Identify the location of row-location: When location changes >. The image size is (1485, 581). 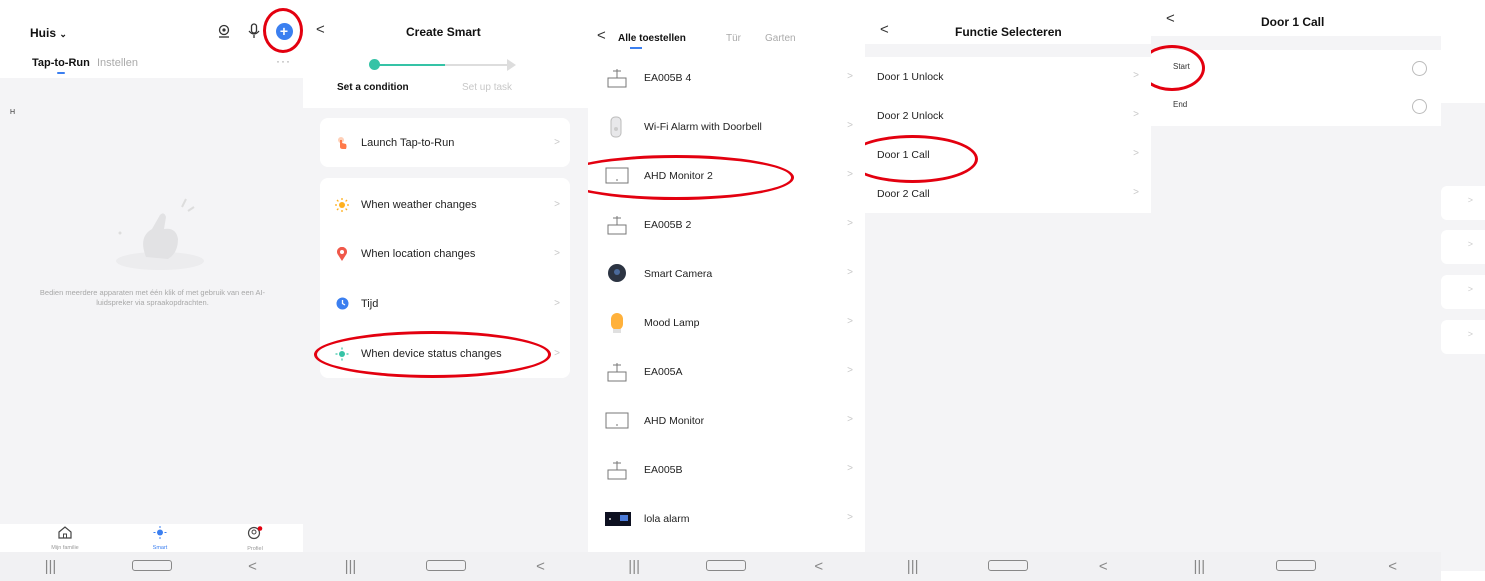
(445, 253).